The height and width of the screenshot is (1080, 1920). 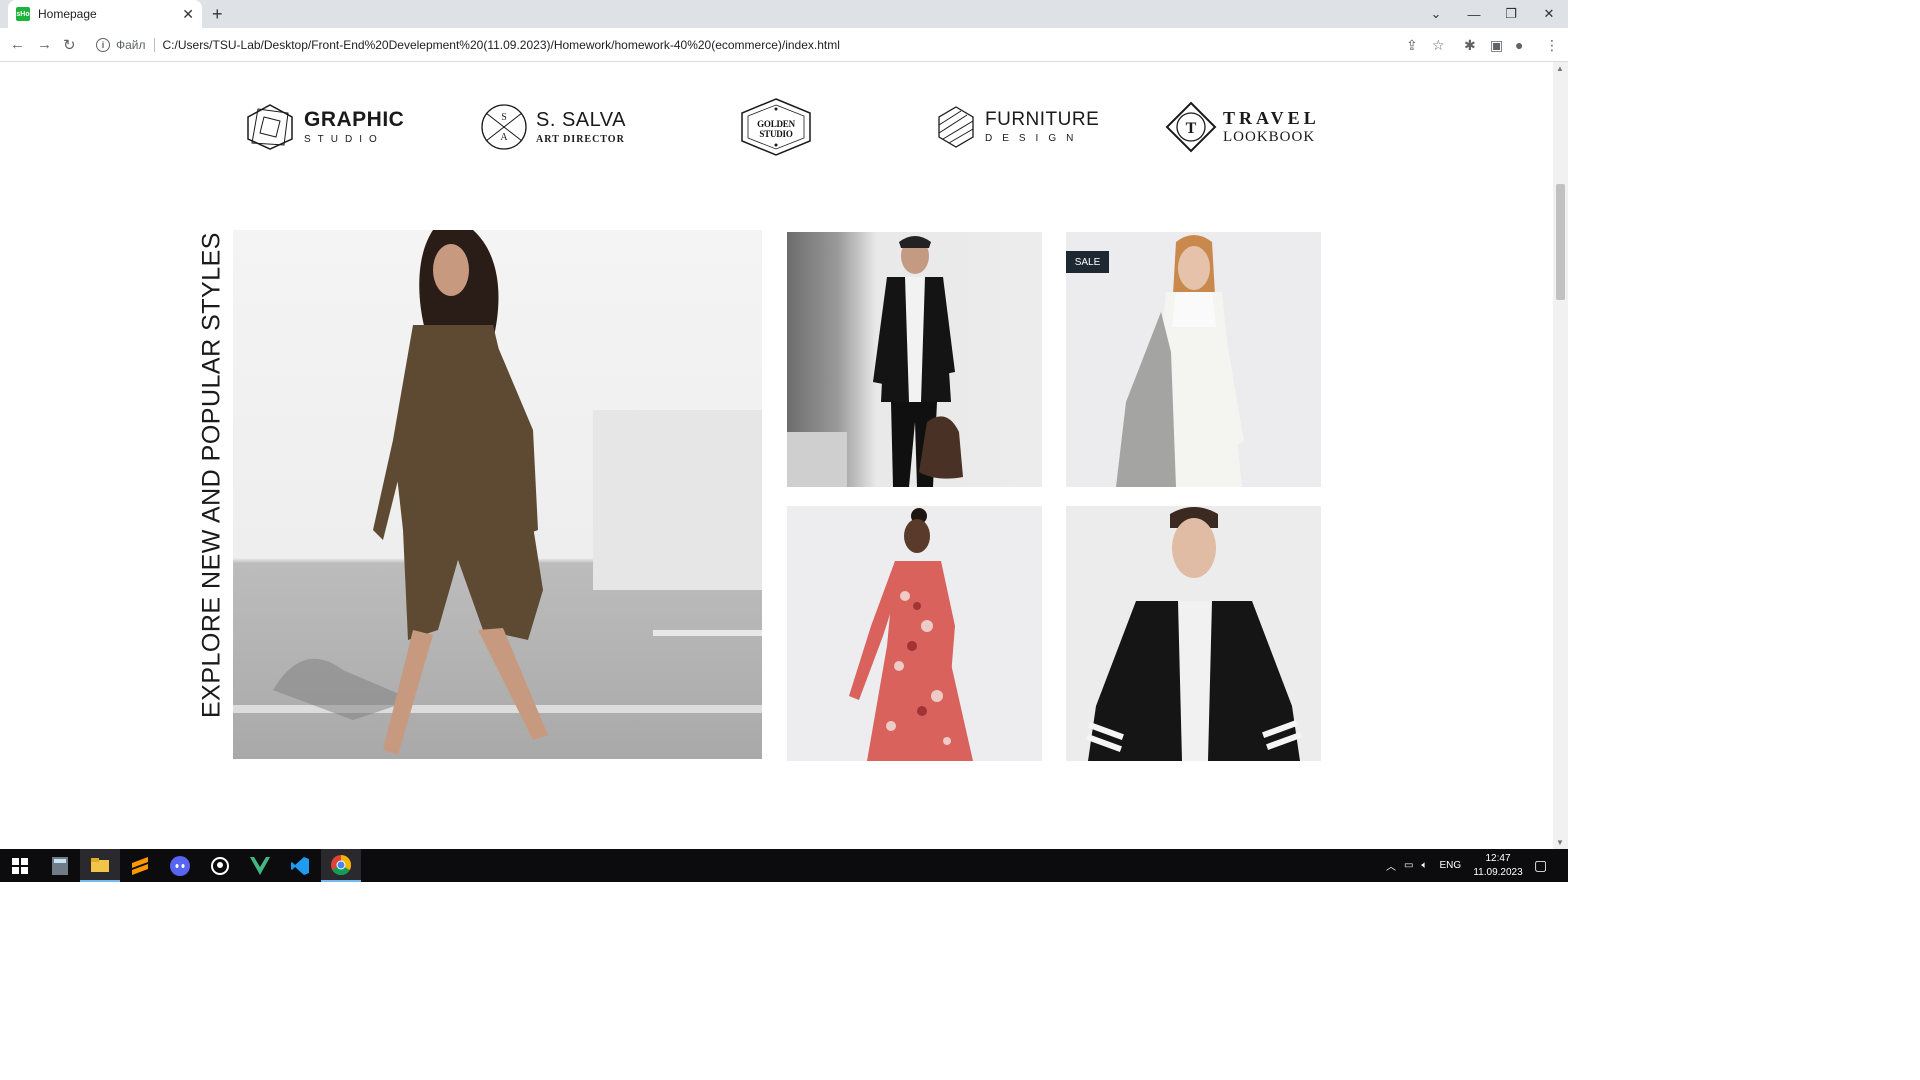 I want to click on star-icon: ☆, so click(x=1438, y=45).